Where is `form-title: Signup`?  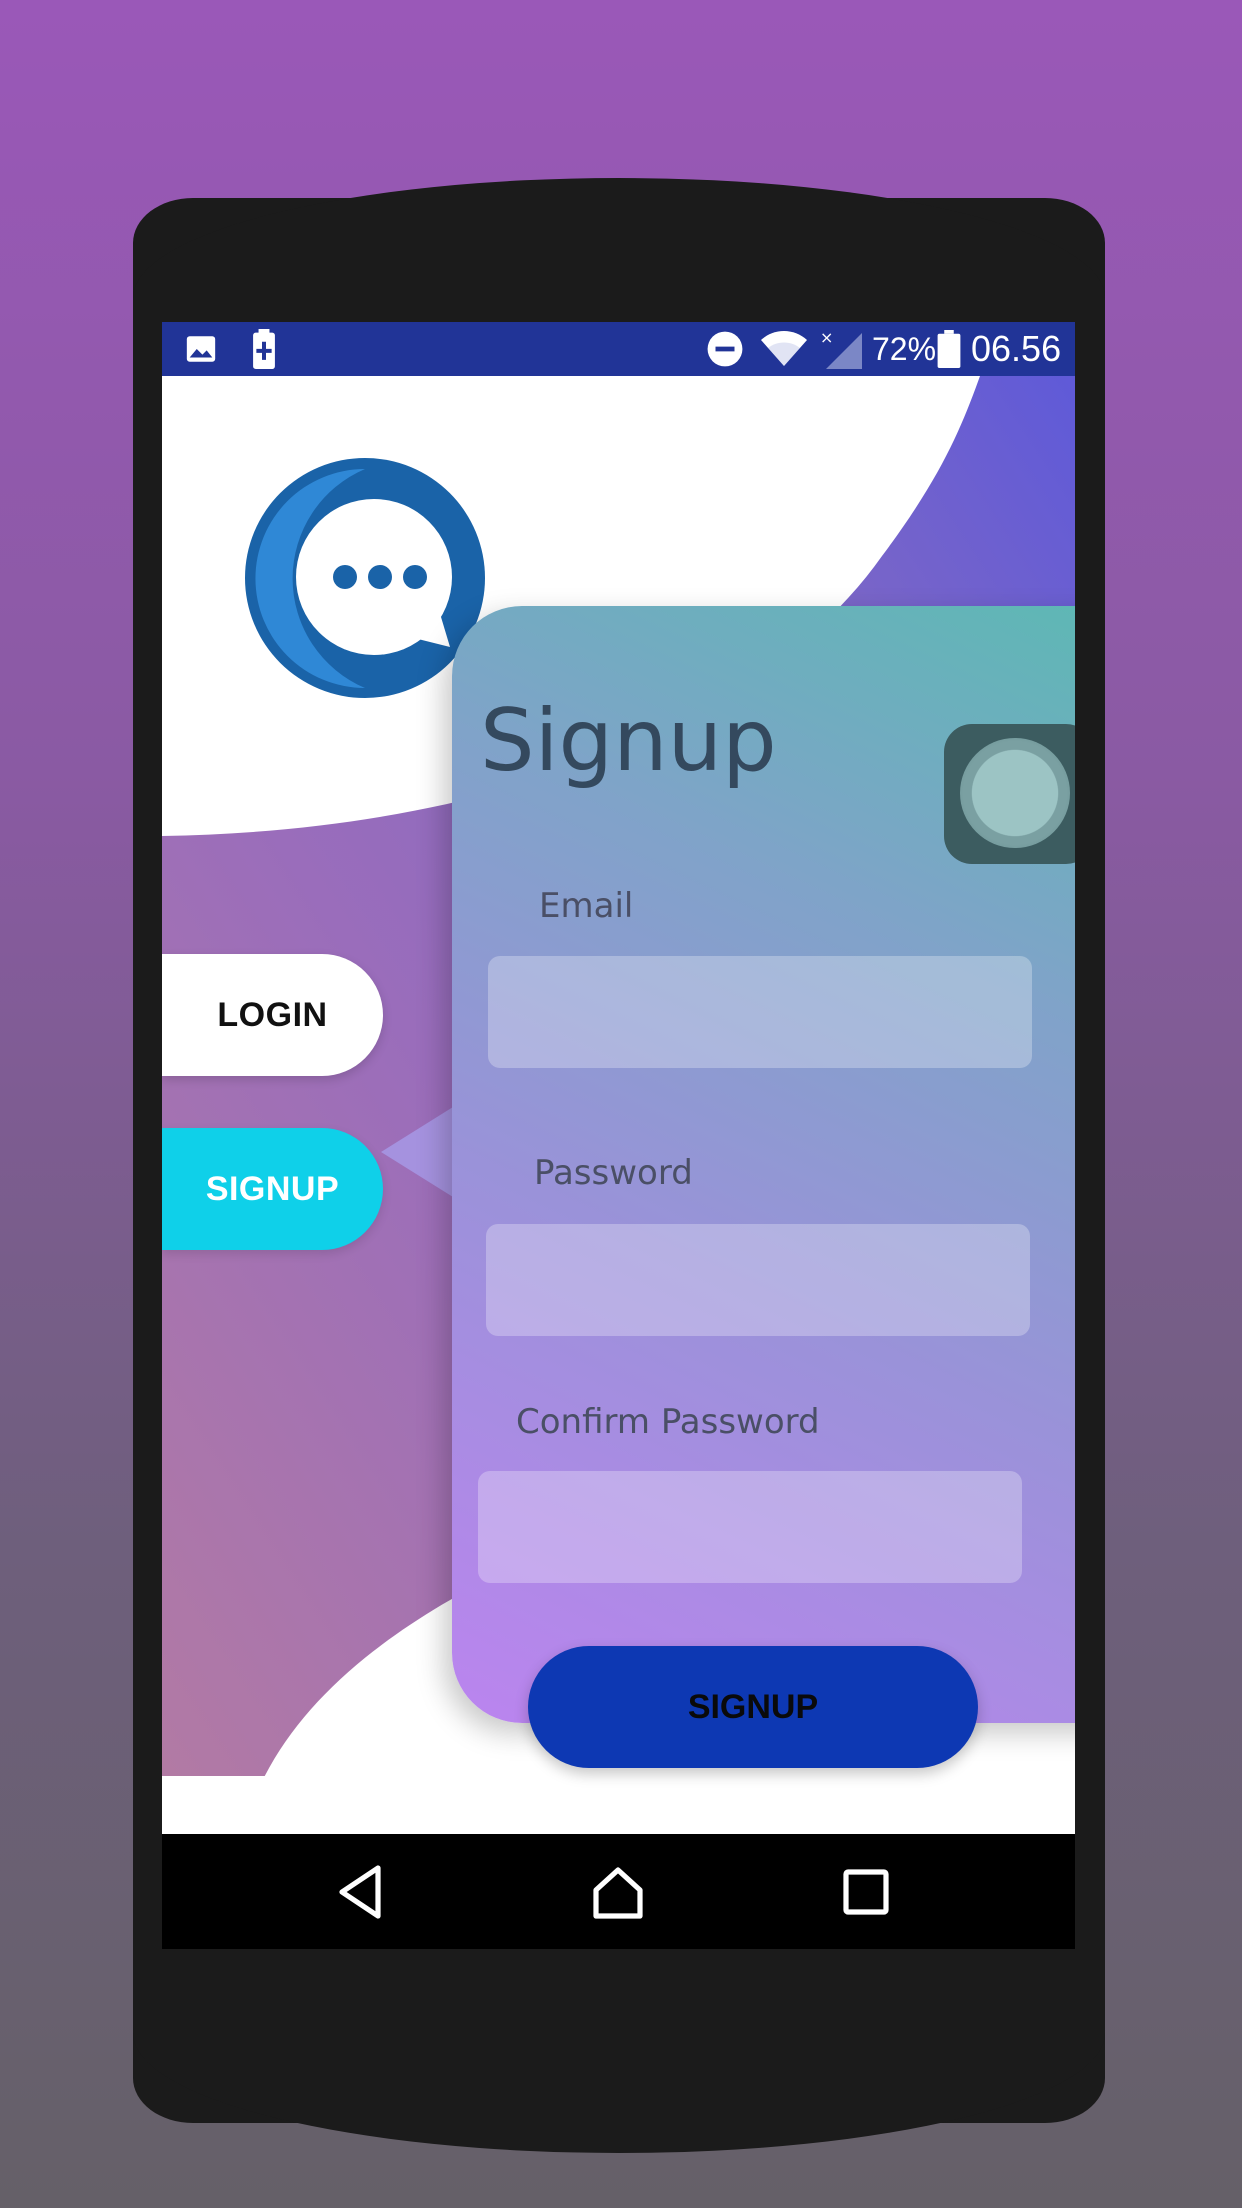 form-title: Signup is located at coordinates (628, 741).